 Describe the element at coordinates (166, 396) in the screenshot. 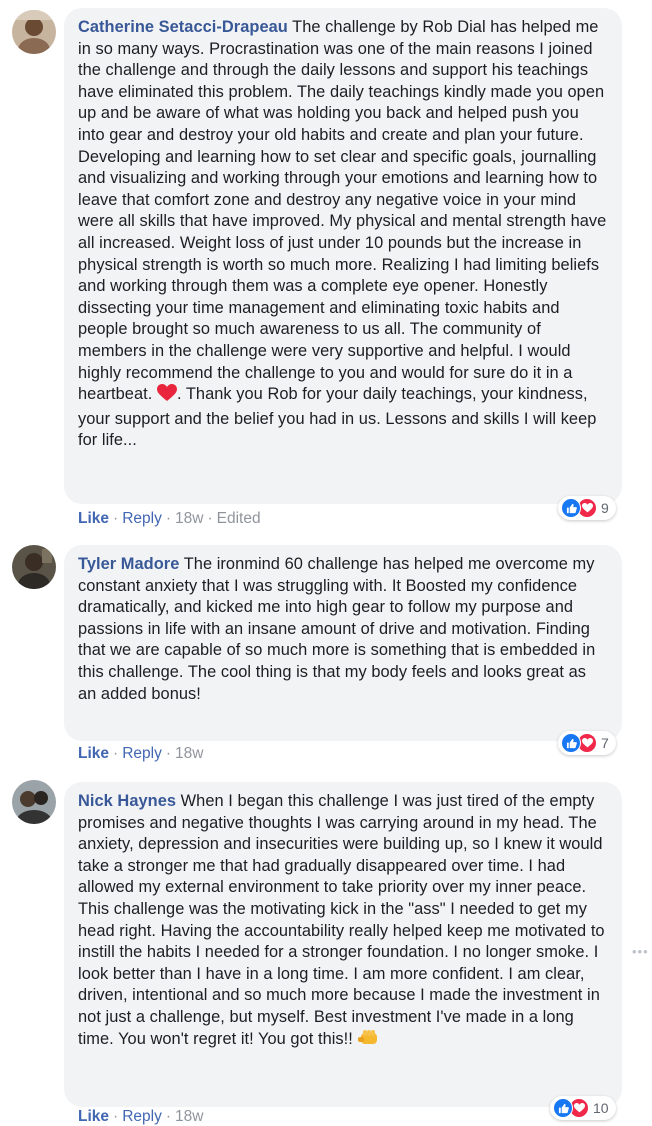

I see `heart-emoji` at that location.